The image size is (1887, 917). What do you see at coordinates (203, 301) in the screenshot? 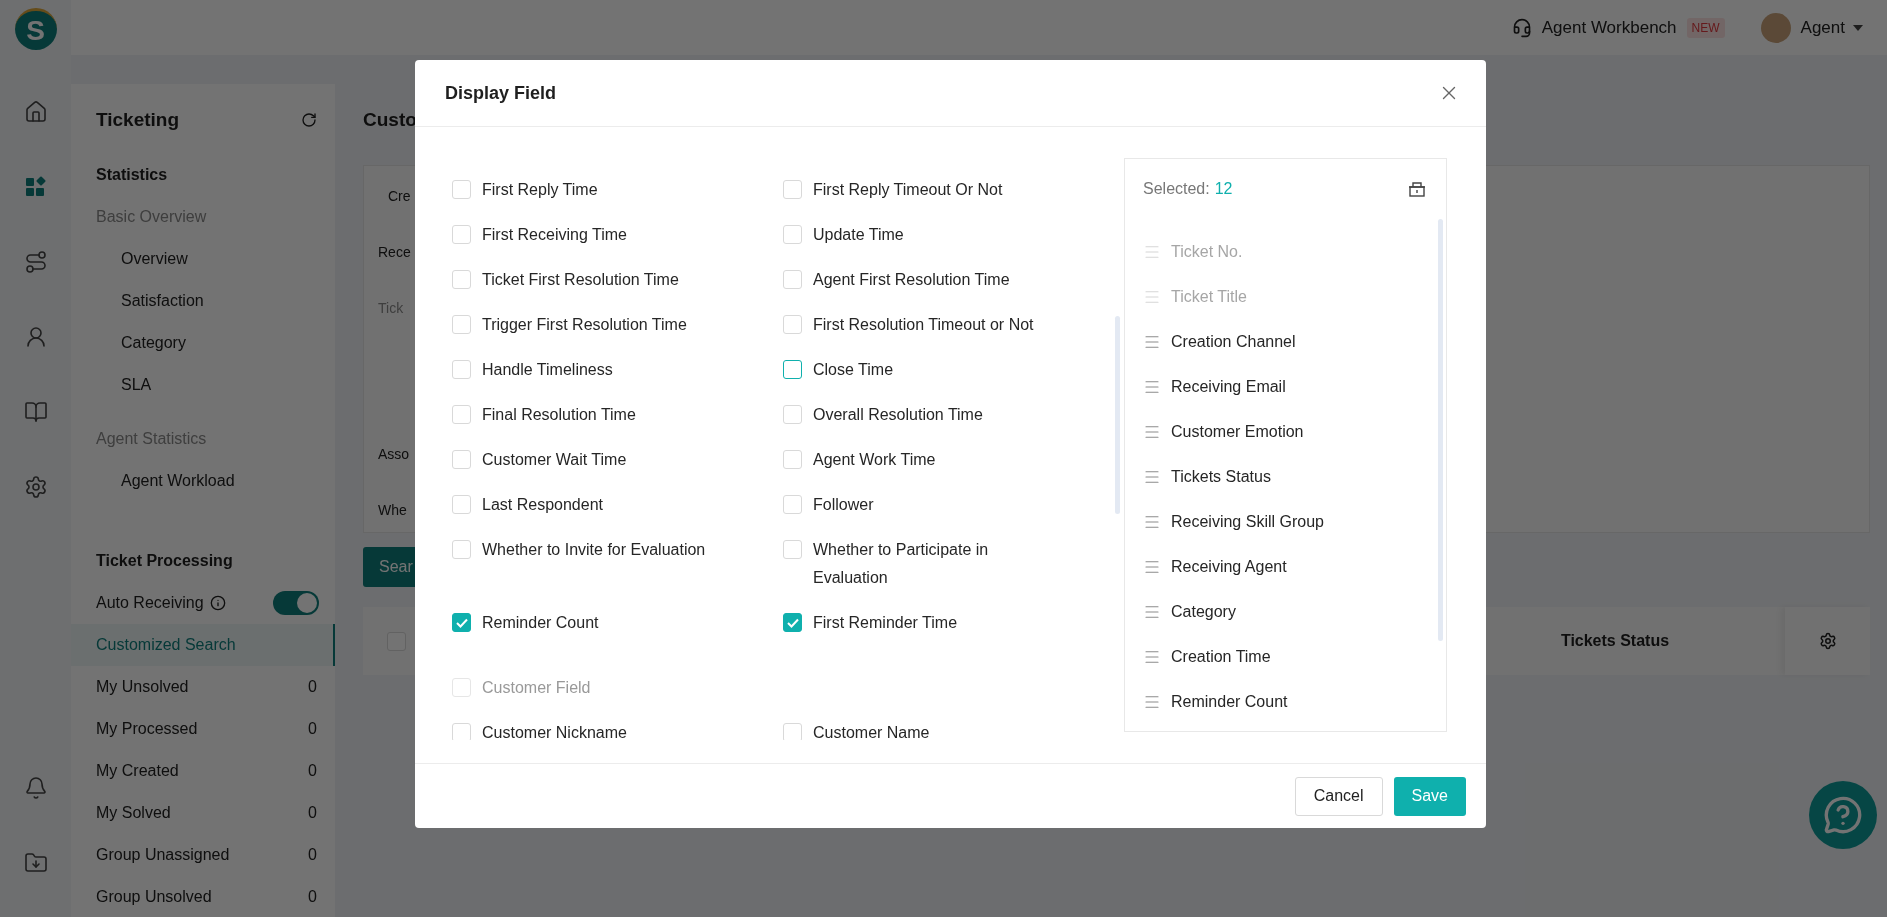
I see `nav-item: Satisfaction` at bounding box center [203, 301].